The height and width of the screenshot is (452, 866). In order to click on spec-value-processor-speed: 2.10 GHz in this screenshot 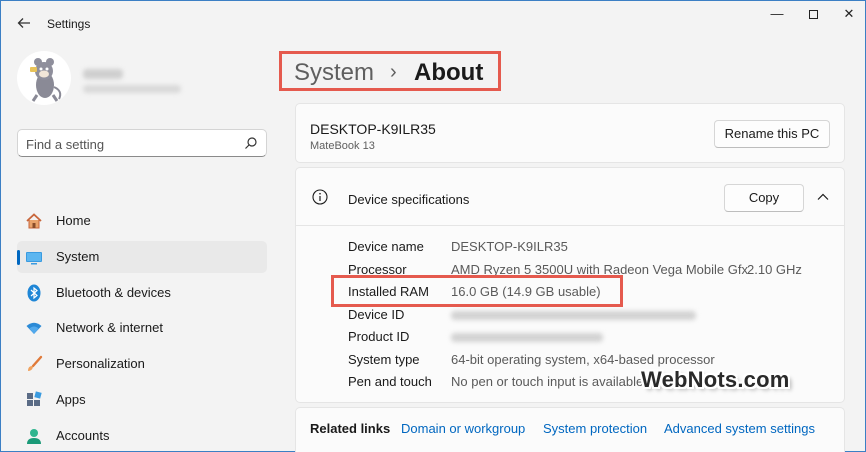, I will do `click(774, 269)`.